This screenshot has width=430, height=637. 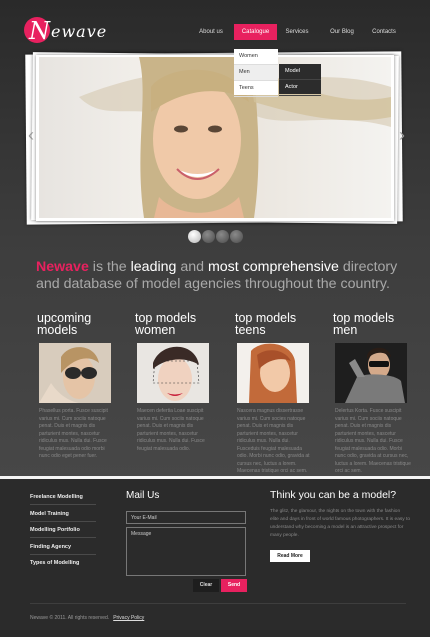 I want to click on logo-initial: N, so click(x=39, y=31).